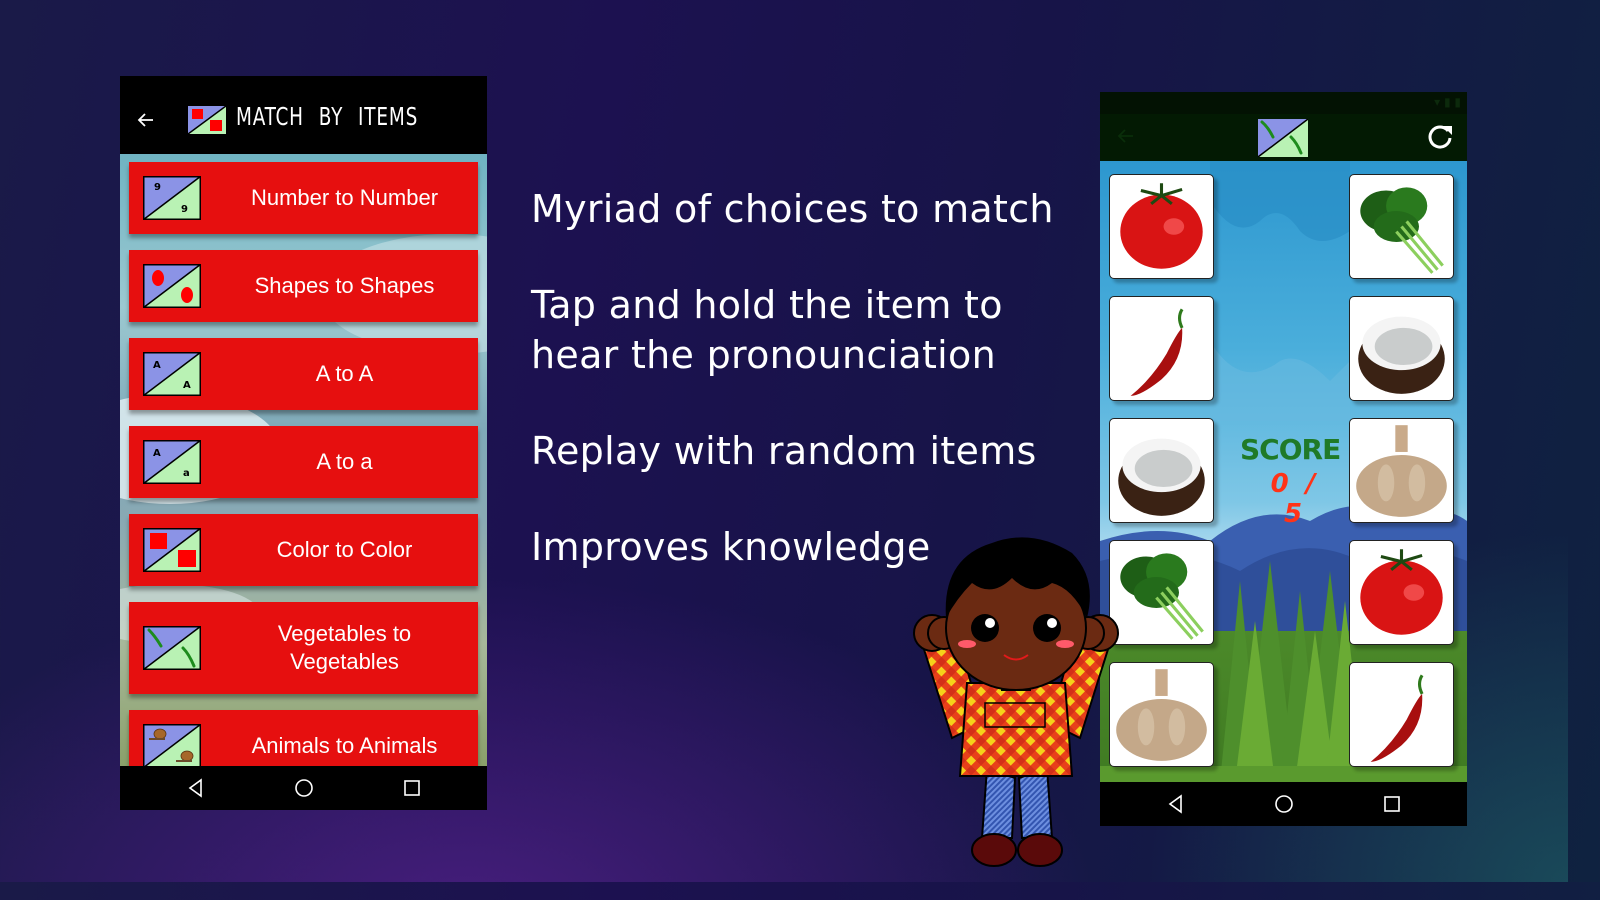 The height and width of the screenshot is (900, 1600). I want to click on case-match-icon: A a, so click(172, 462).